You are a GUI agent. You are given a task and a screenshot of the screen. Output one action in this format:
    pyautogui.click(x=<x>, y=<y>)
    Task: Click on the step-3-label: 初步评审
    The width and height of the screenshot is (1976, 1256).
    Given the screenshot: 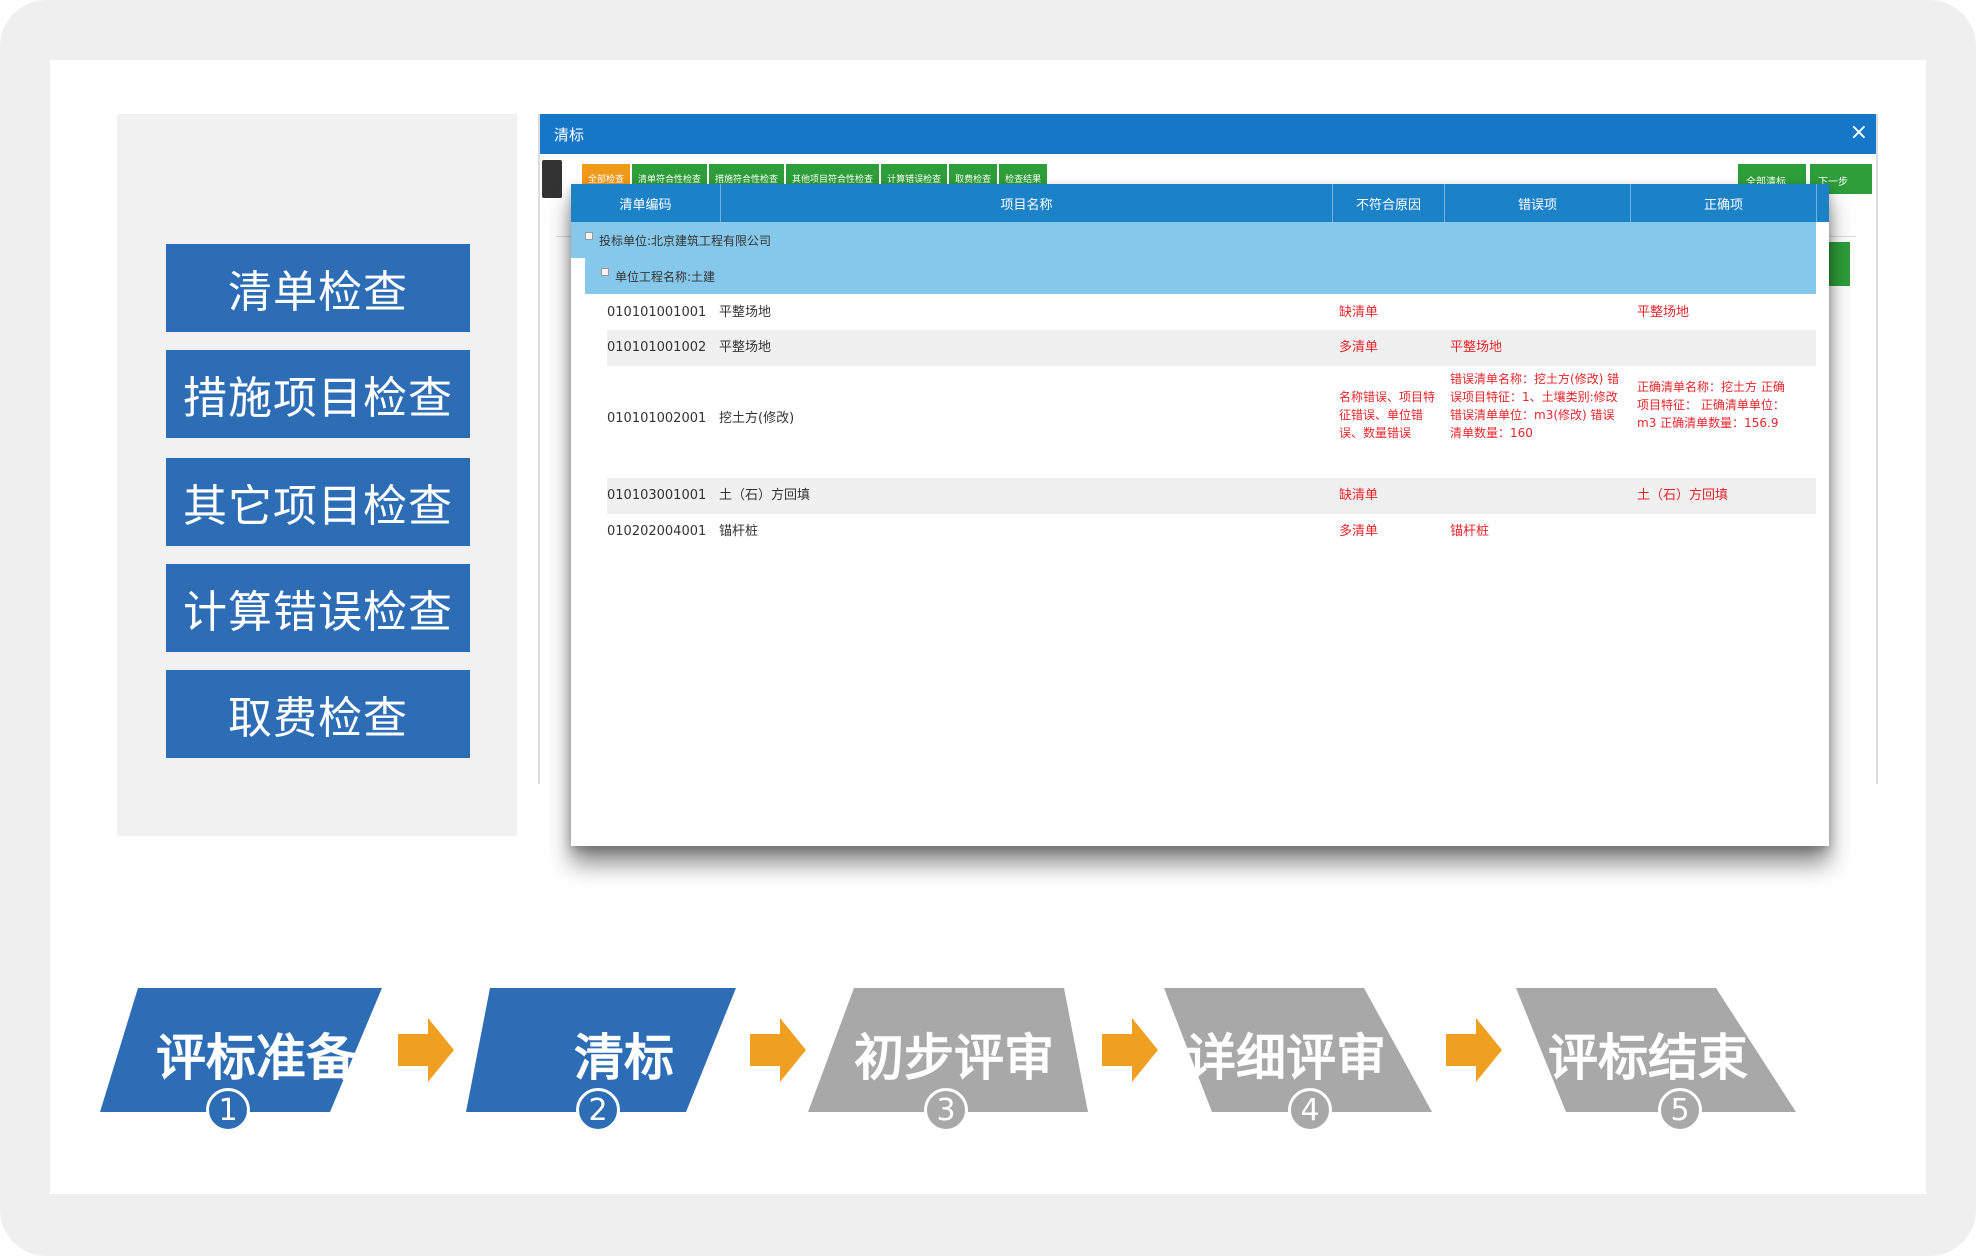 What is the action you would take?
    pyautogui.click(x=954, y=1058)
    